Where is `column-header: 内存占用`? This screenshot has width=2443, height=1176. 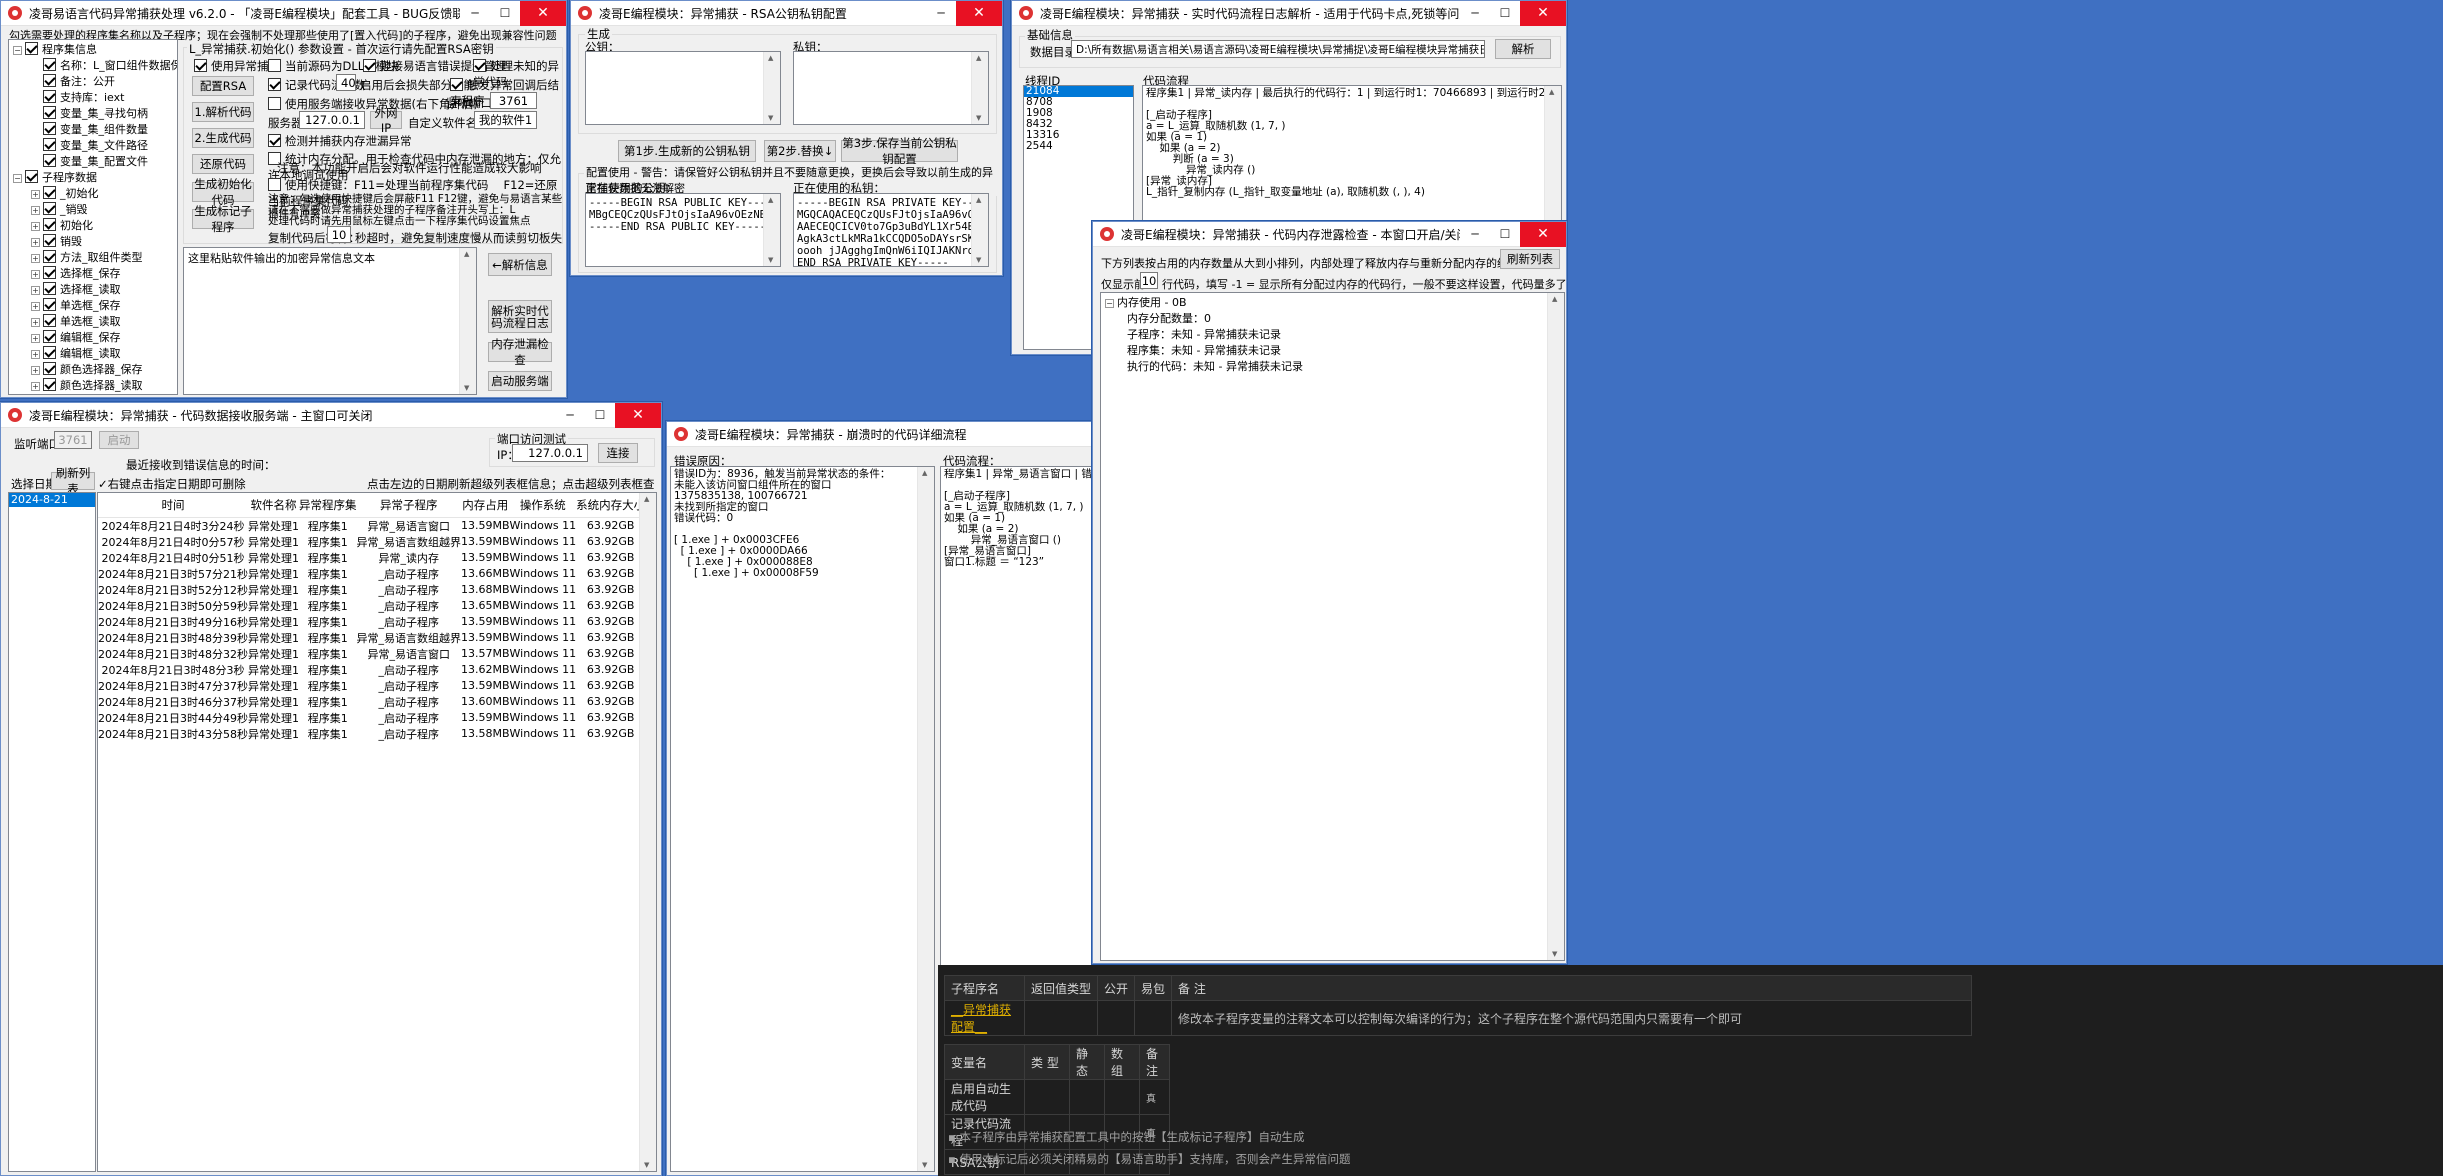
column-header: 内存占用 is located at coordinates (485, 505).